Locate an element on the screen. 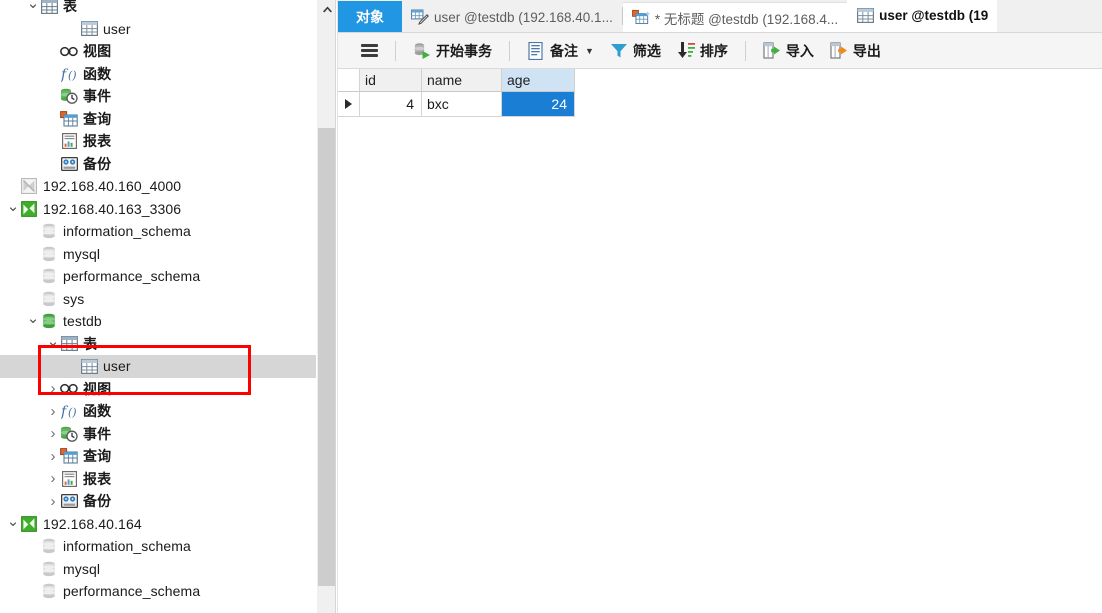  tree-item-label: mysql is located at coordinates (82, 253).